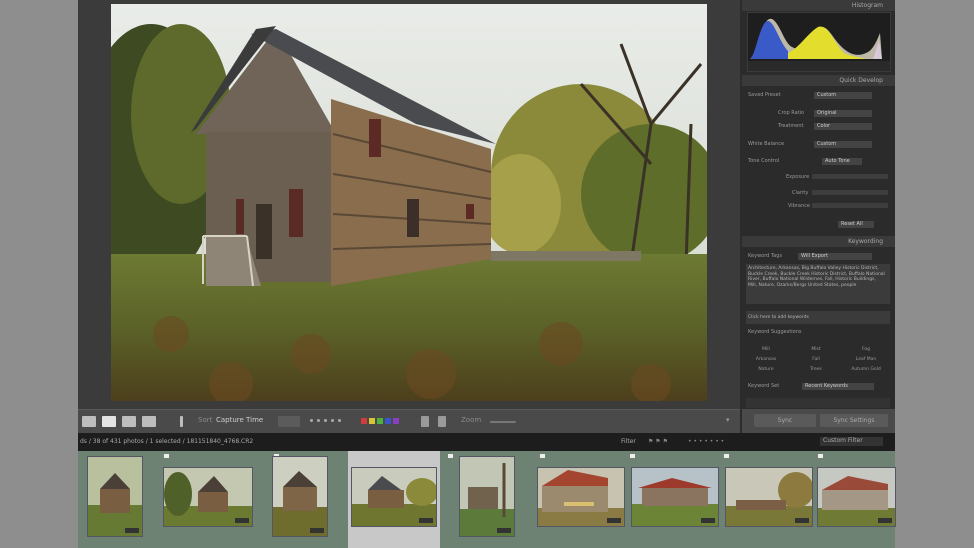 The image size is (974, 548). What do you see at coordinates (816, 349) in the screenshot?
I see `suggestion-2: Mist` at bounding box center [816, 349].